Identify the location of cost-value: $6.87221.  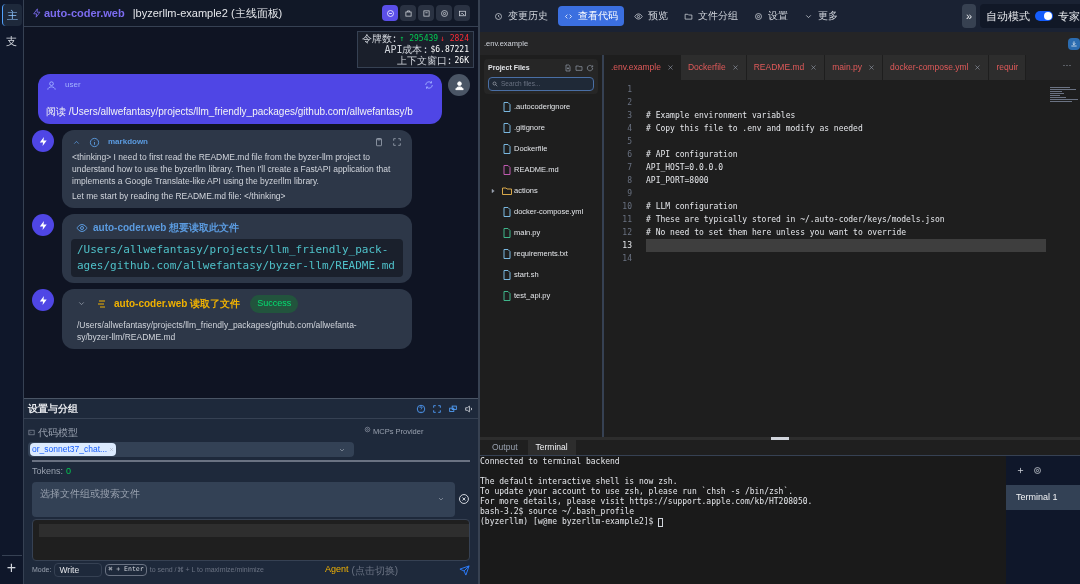
(449, 49).